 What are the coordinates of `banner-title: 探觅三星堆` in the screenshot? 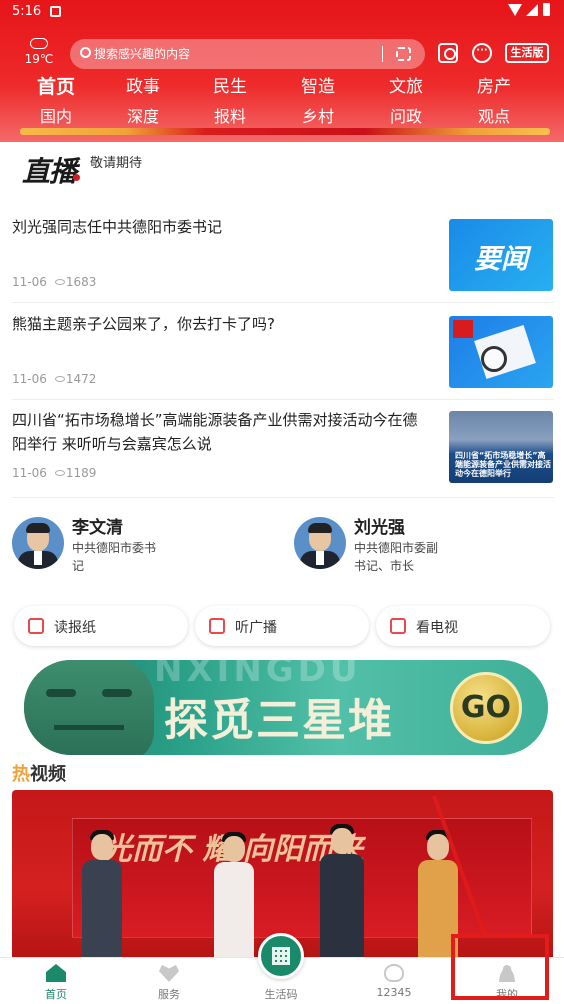 It's located at (279, 720).